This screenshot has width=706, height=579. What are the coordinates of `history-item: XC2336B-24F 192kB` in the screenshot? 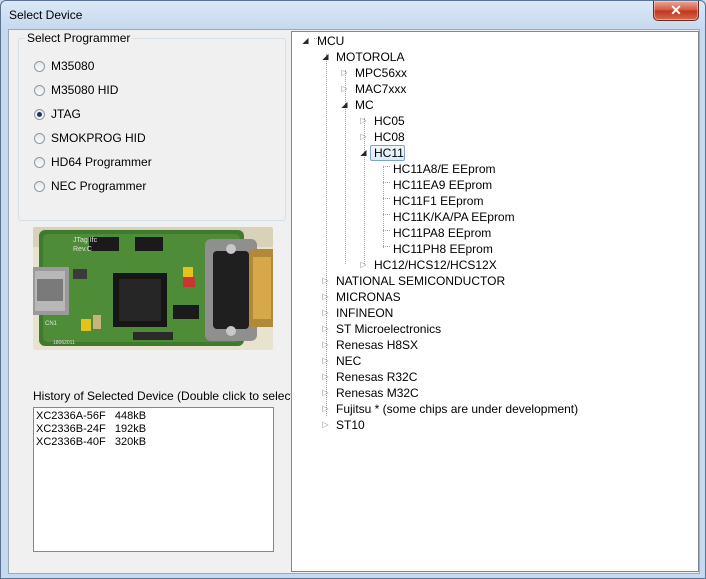 It's located at (91, 429).